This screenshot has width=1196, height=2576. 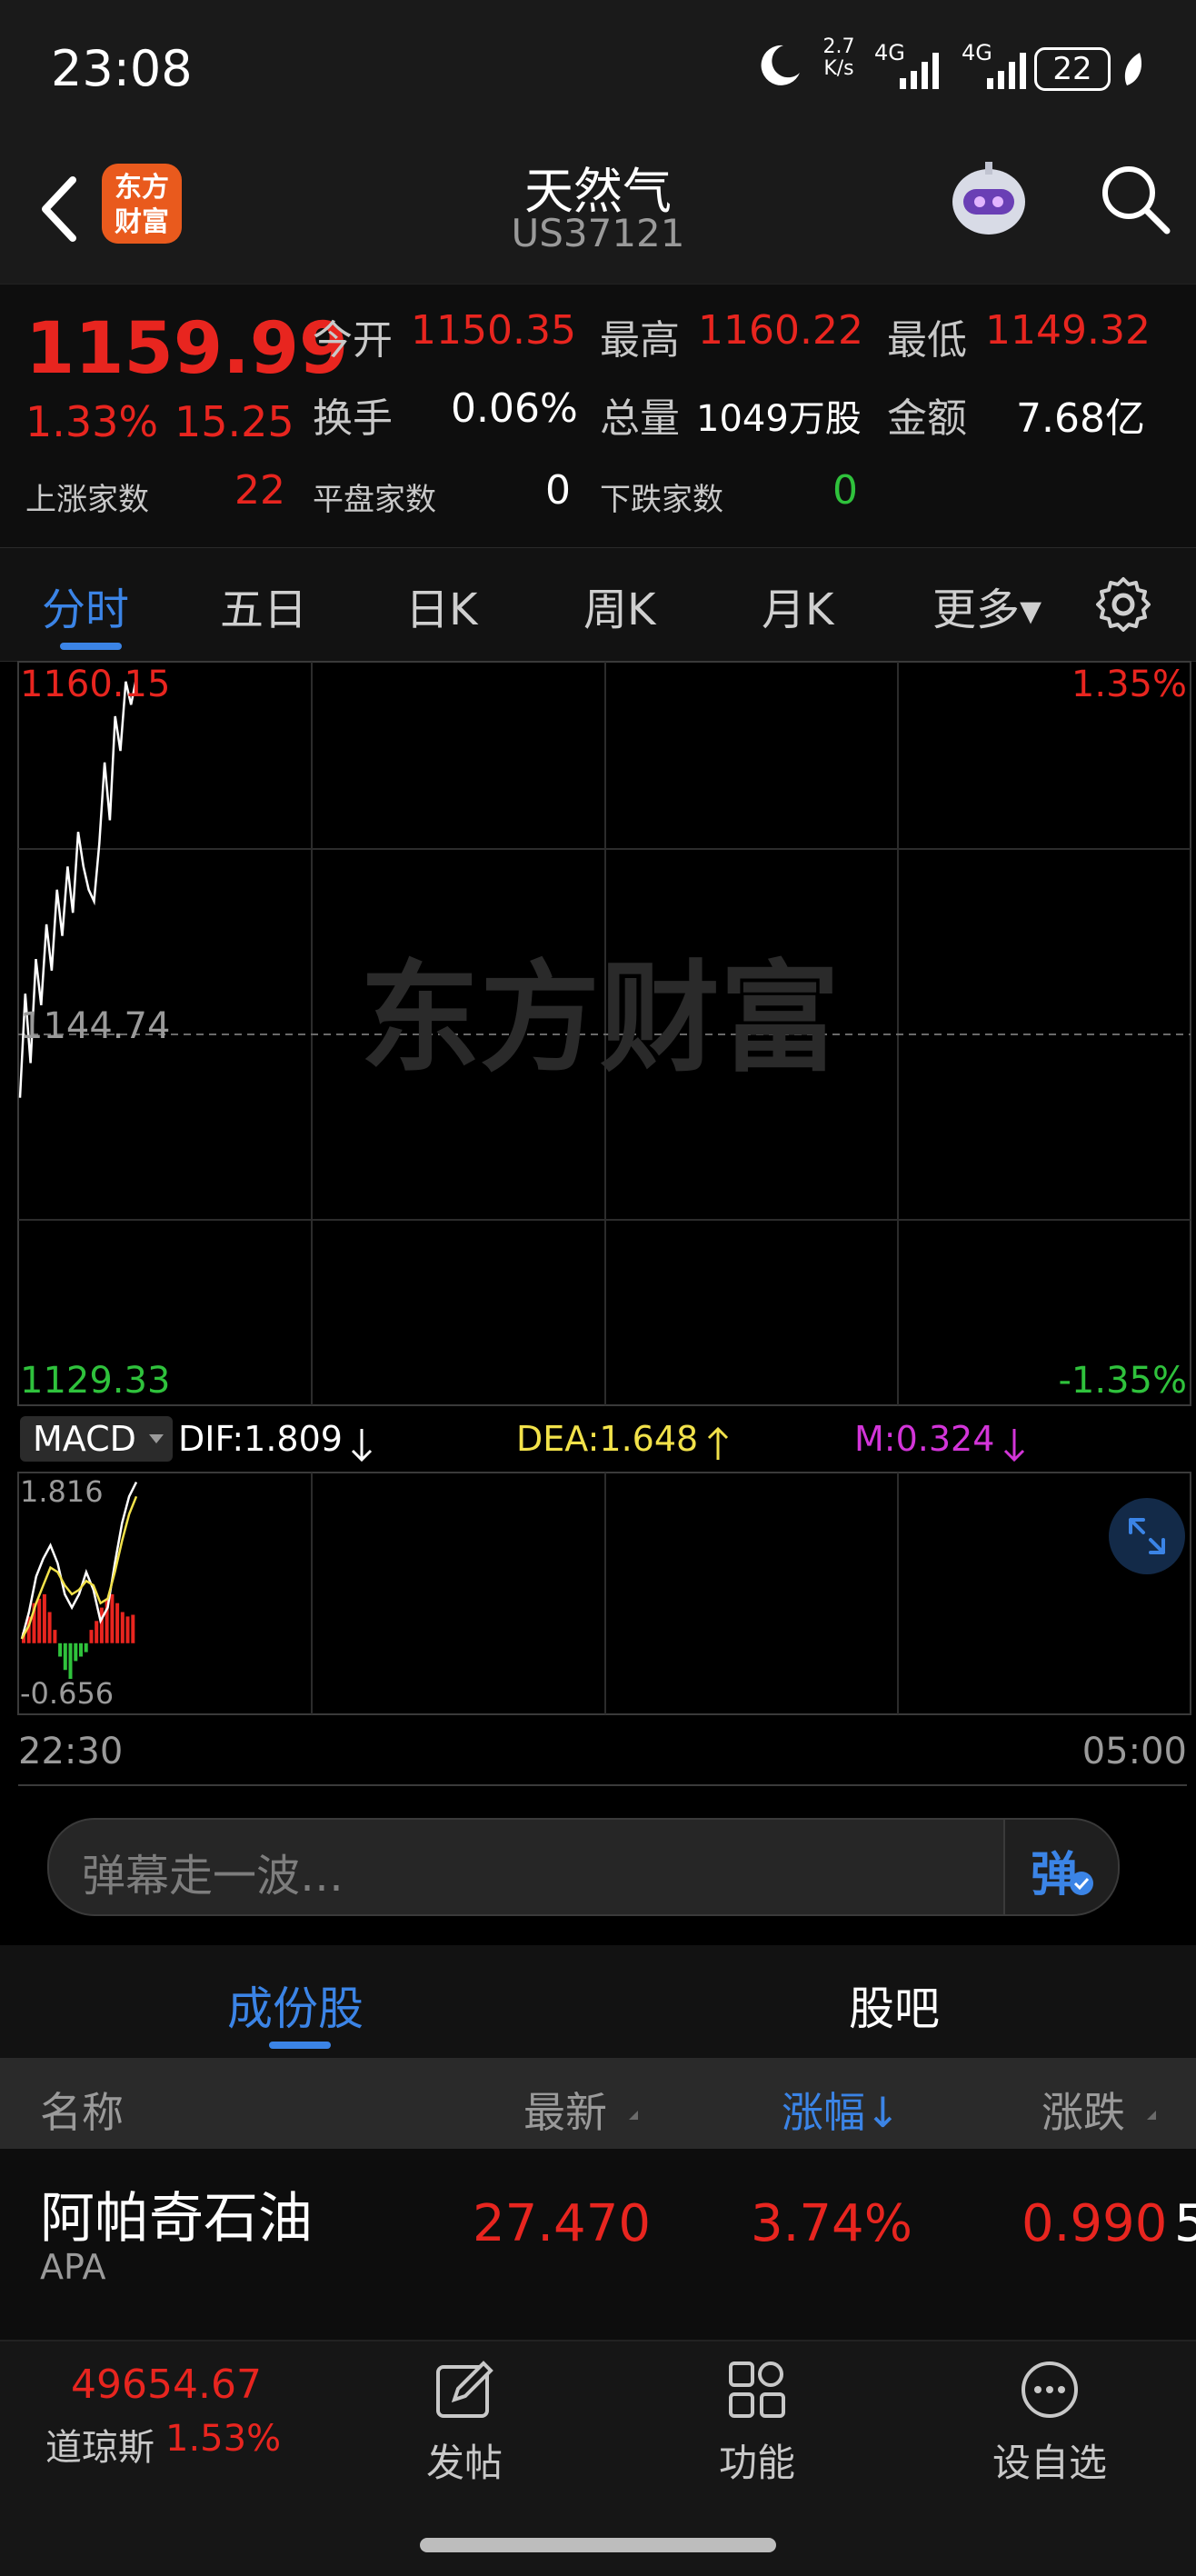 I want to click on search-icon, so click(x=1135, y=199).